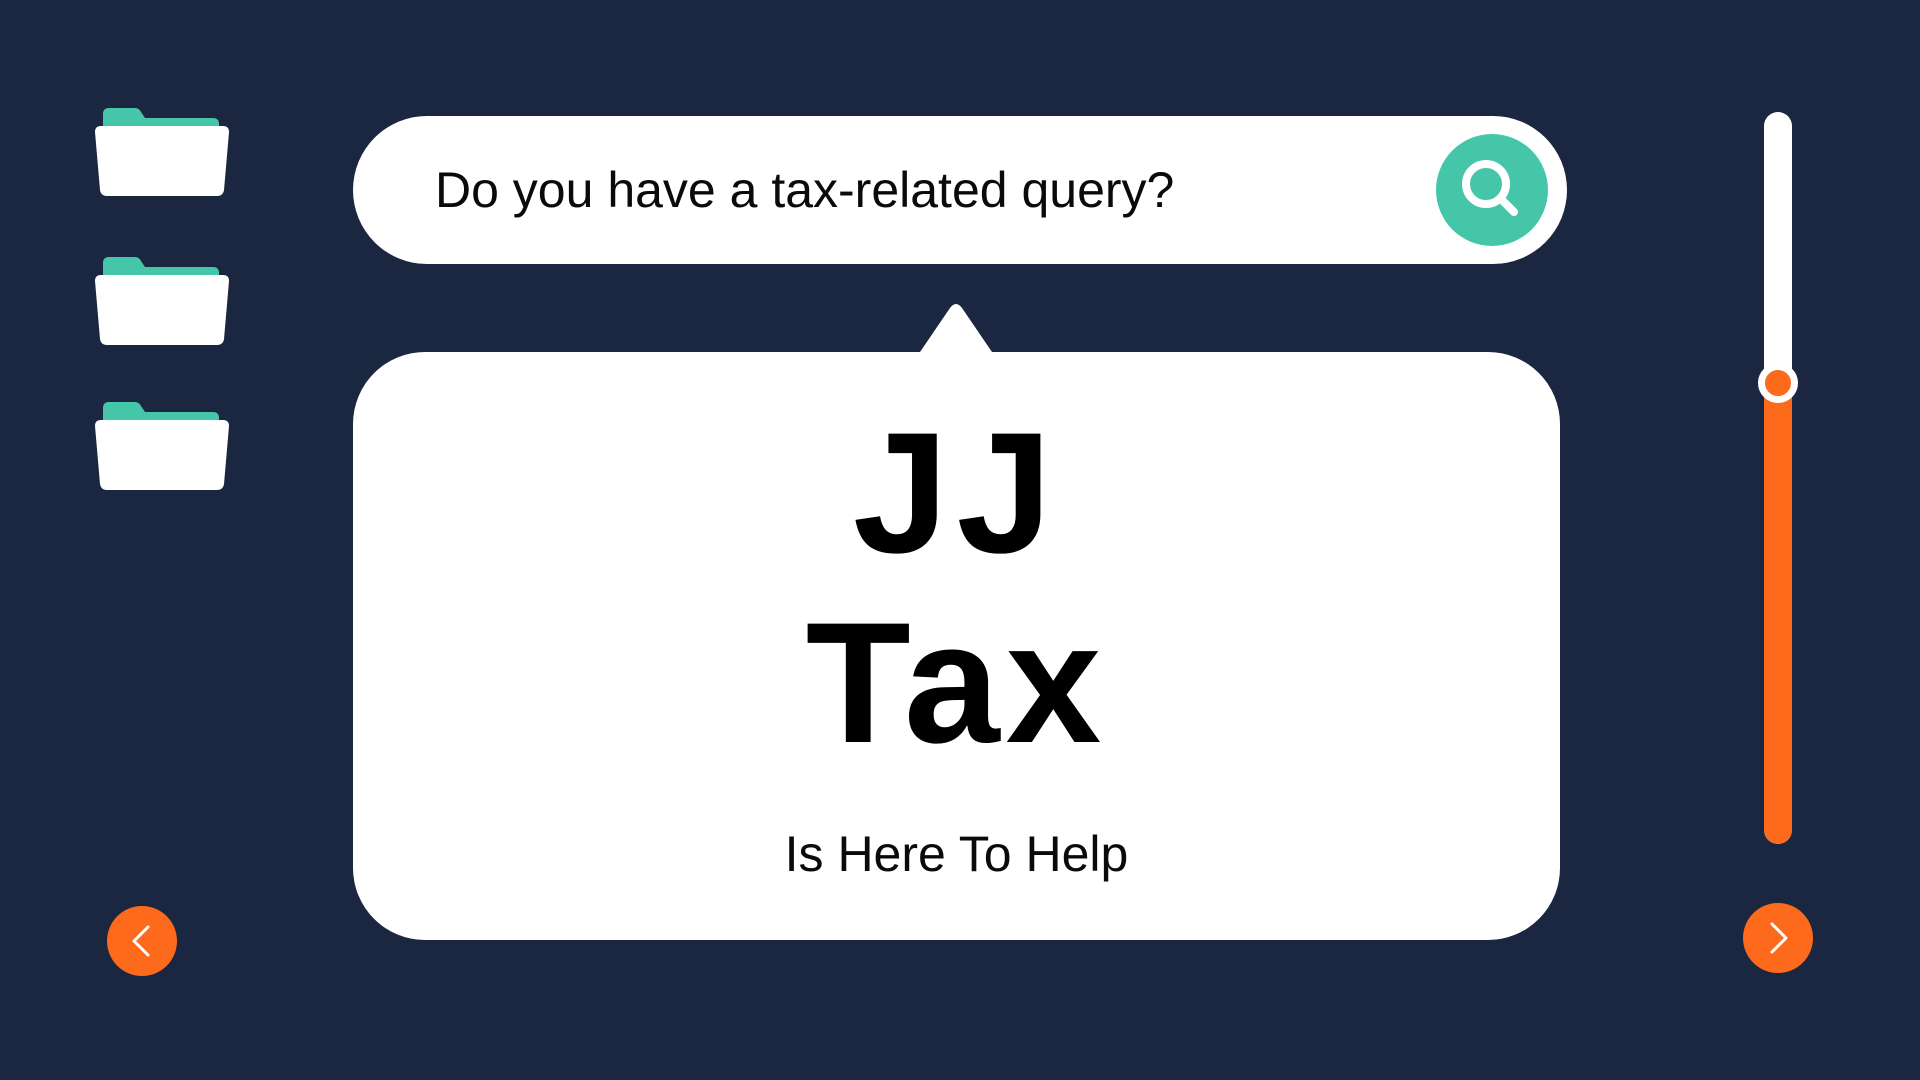  I want to click on vertical-slider-thumb, so click(1778, 383).